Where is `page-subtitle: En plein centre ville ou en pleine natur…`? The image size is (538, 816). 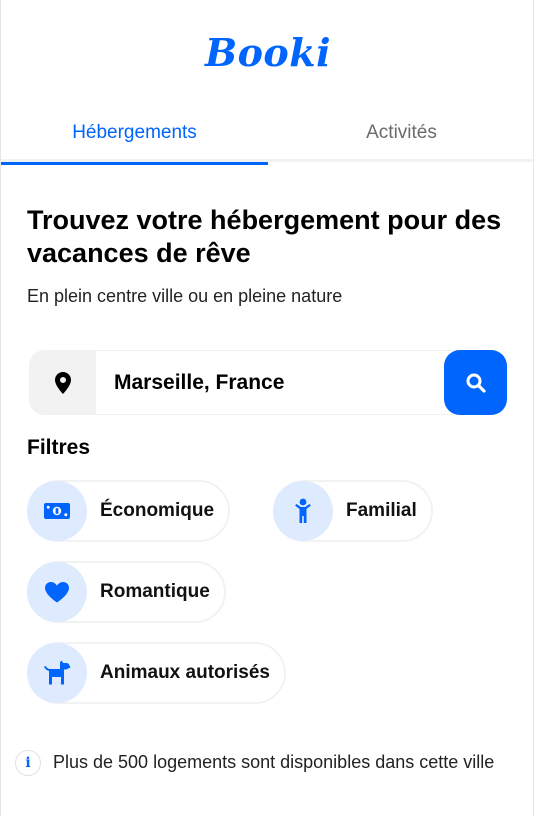
page-subtitle: En plein centre ville ou en pleine natur… is located at coordinates (185, 296).